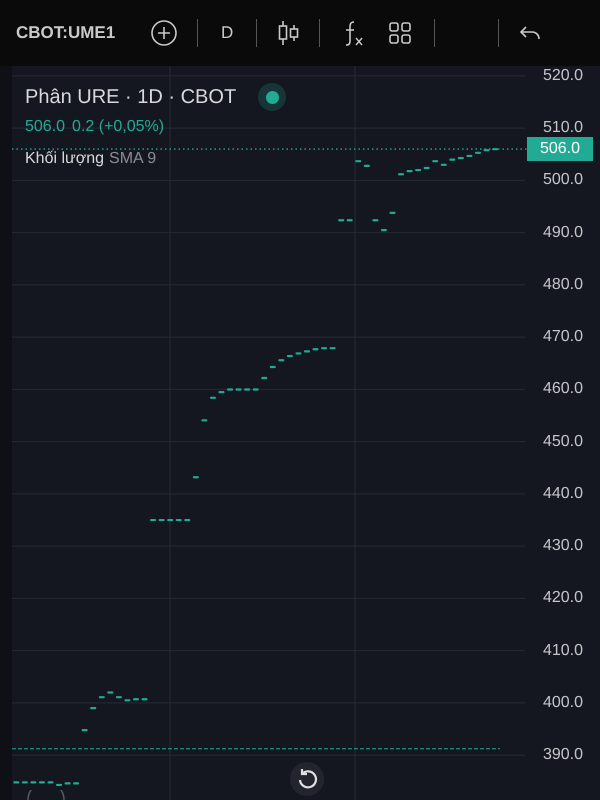 This screenshot has width=600, height=800. I want to click on chart-title: Phân URE · 1D · CBOT, so click(130, 97).